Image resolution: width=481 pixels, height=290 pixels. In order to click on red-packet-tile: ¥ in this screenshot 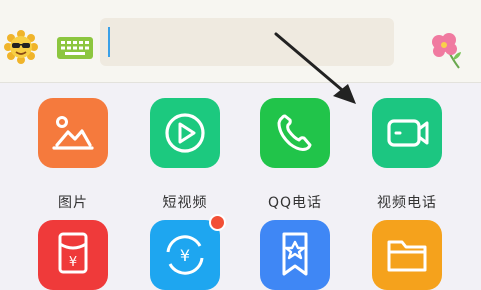, I will do `click(73, 255)`.